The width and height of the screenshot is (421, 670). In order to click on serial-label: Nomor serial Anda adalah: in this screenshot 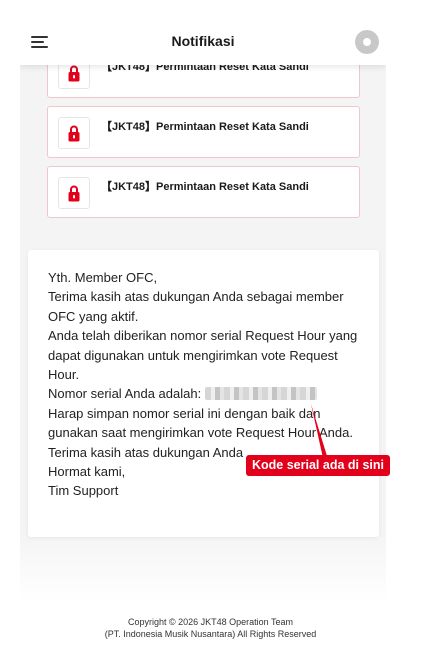, I will do `click(125, 394)`.